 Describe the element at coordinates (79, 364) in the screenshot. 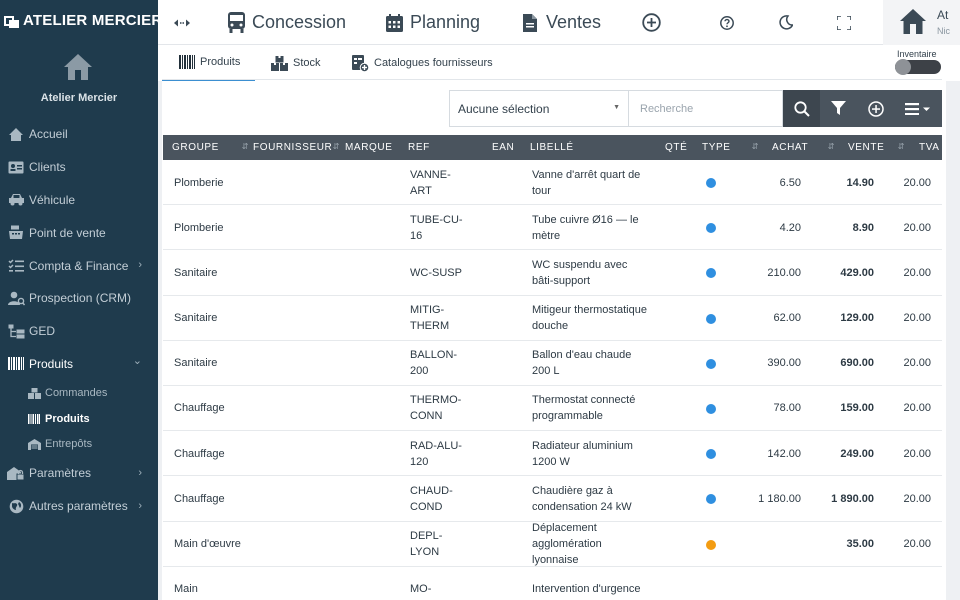

I see `sidebar-item-produits: Produits ⌄` at that location.